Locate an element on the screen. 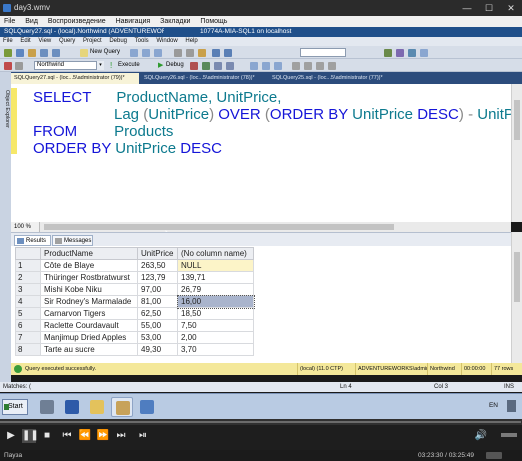 This screenshot has height=461, width=522. forward-icon is located at coordinates (20, 52).